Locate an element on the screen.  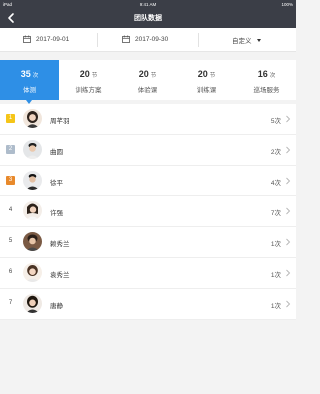
list-item: 5 赖秀兰 1次 is located at coordinates (148, 242).